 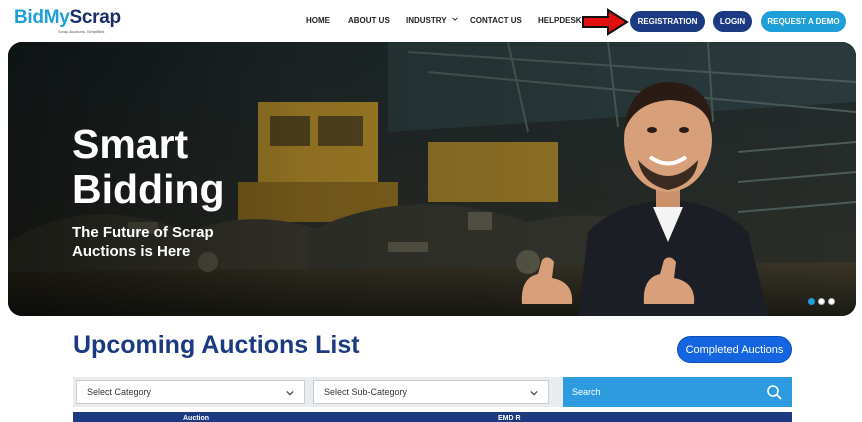 What do you see at coordinates (677, 392) in the screenshot?
I see `search-input: Search` at bounding box center [677, 392].